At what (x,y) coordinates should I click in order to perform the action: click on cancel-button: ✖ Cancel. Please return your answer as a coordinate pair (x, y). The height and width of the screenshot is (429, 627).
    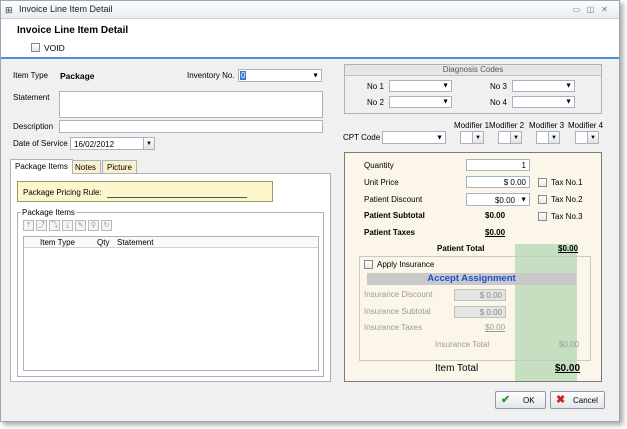
    Looking at the image, I should click on (577, 400).